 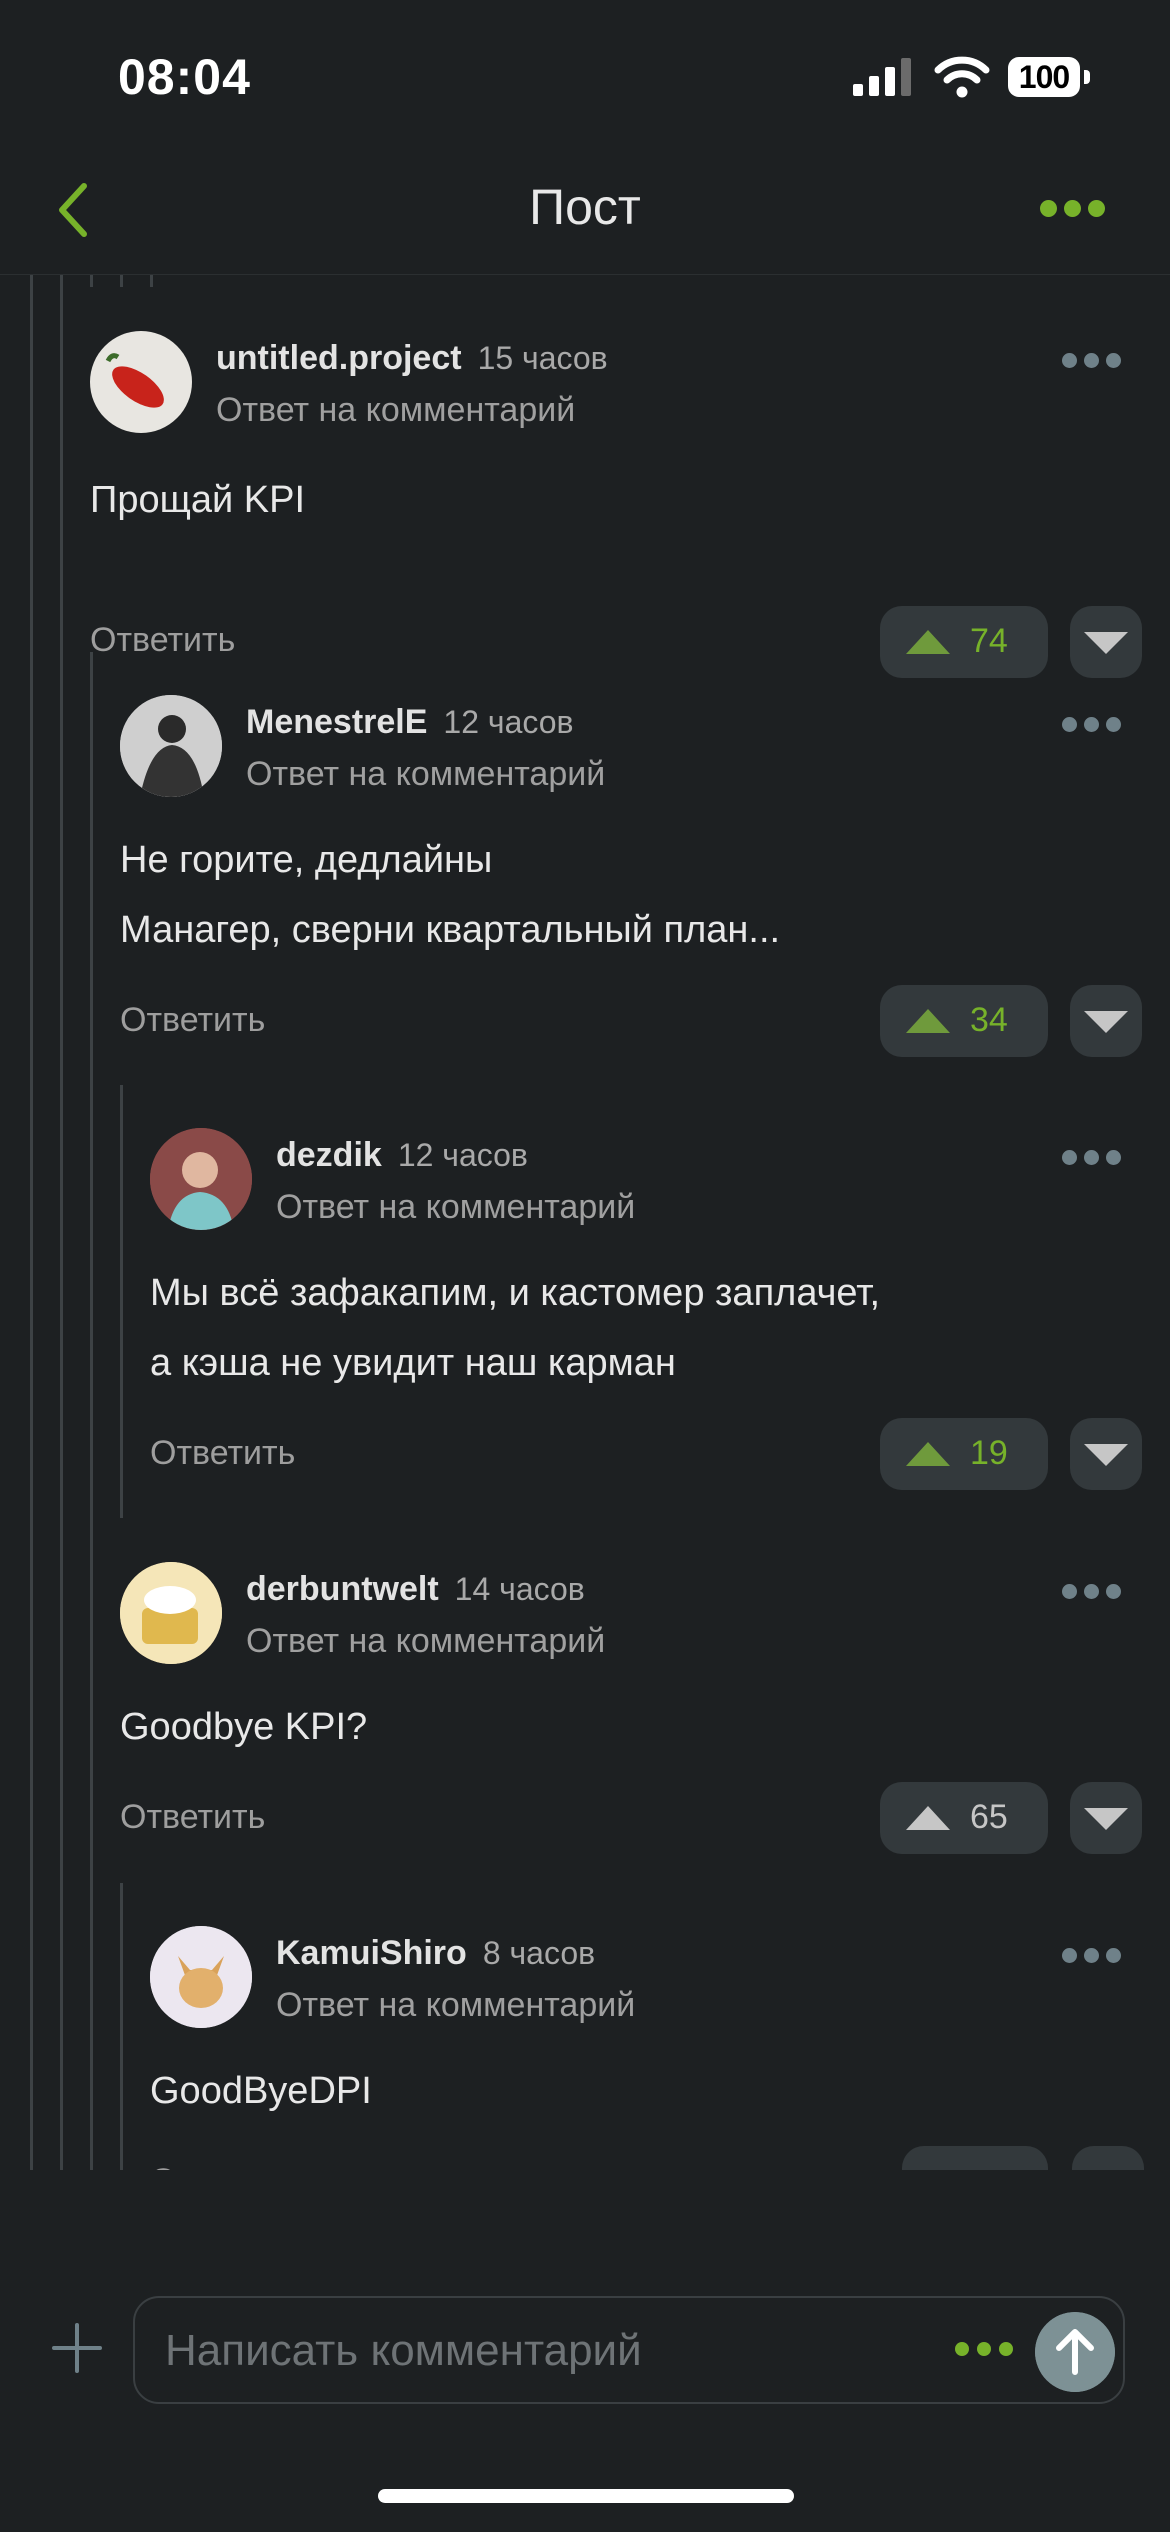 I want to click on more-options-button, so click(x=1076, y=211).